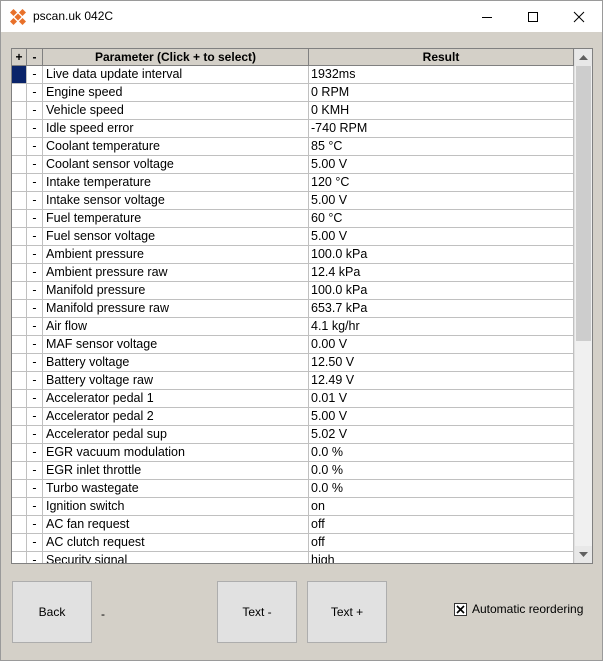 The height and width of the screenshot is (661, 603). I want to click on text-plus-button: Text +, so click(347, 612).